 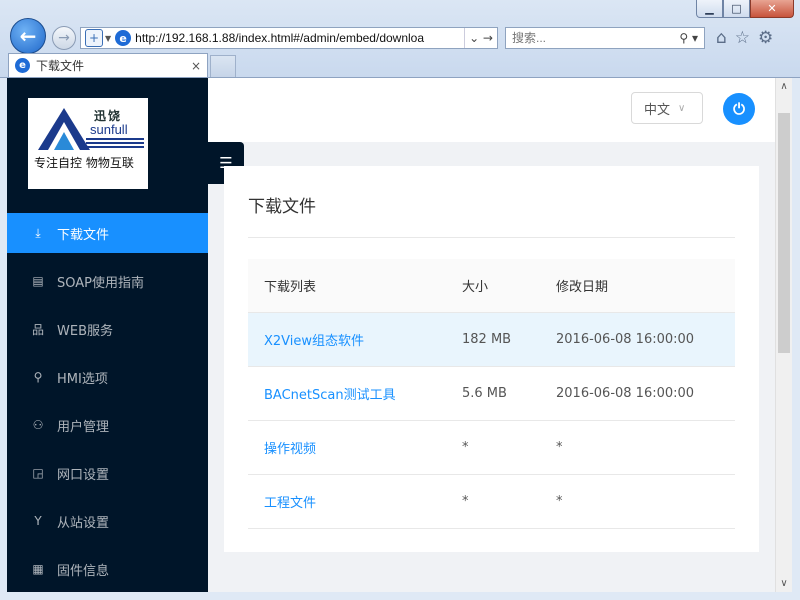 I want to click on vertical-scrollbar: ∧ ∨, so click(x=783, y=335).